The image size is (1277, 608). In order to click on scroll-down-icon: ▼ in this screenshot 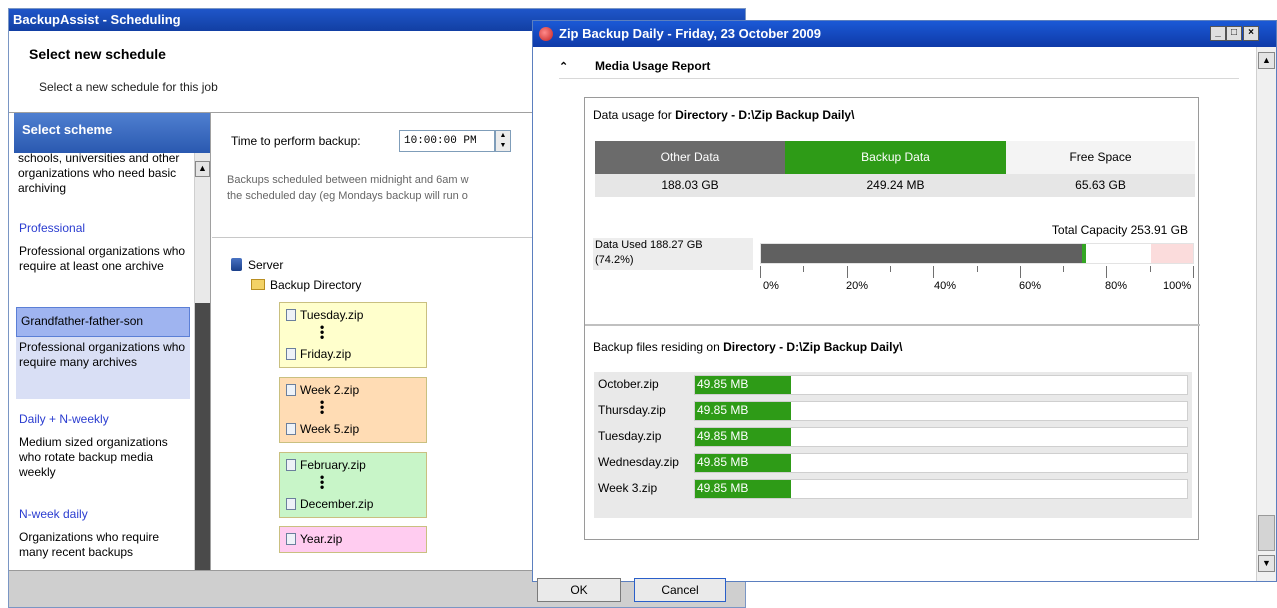, I will do `click(1266, 563)`.